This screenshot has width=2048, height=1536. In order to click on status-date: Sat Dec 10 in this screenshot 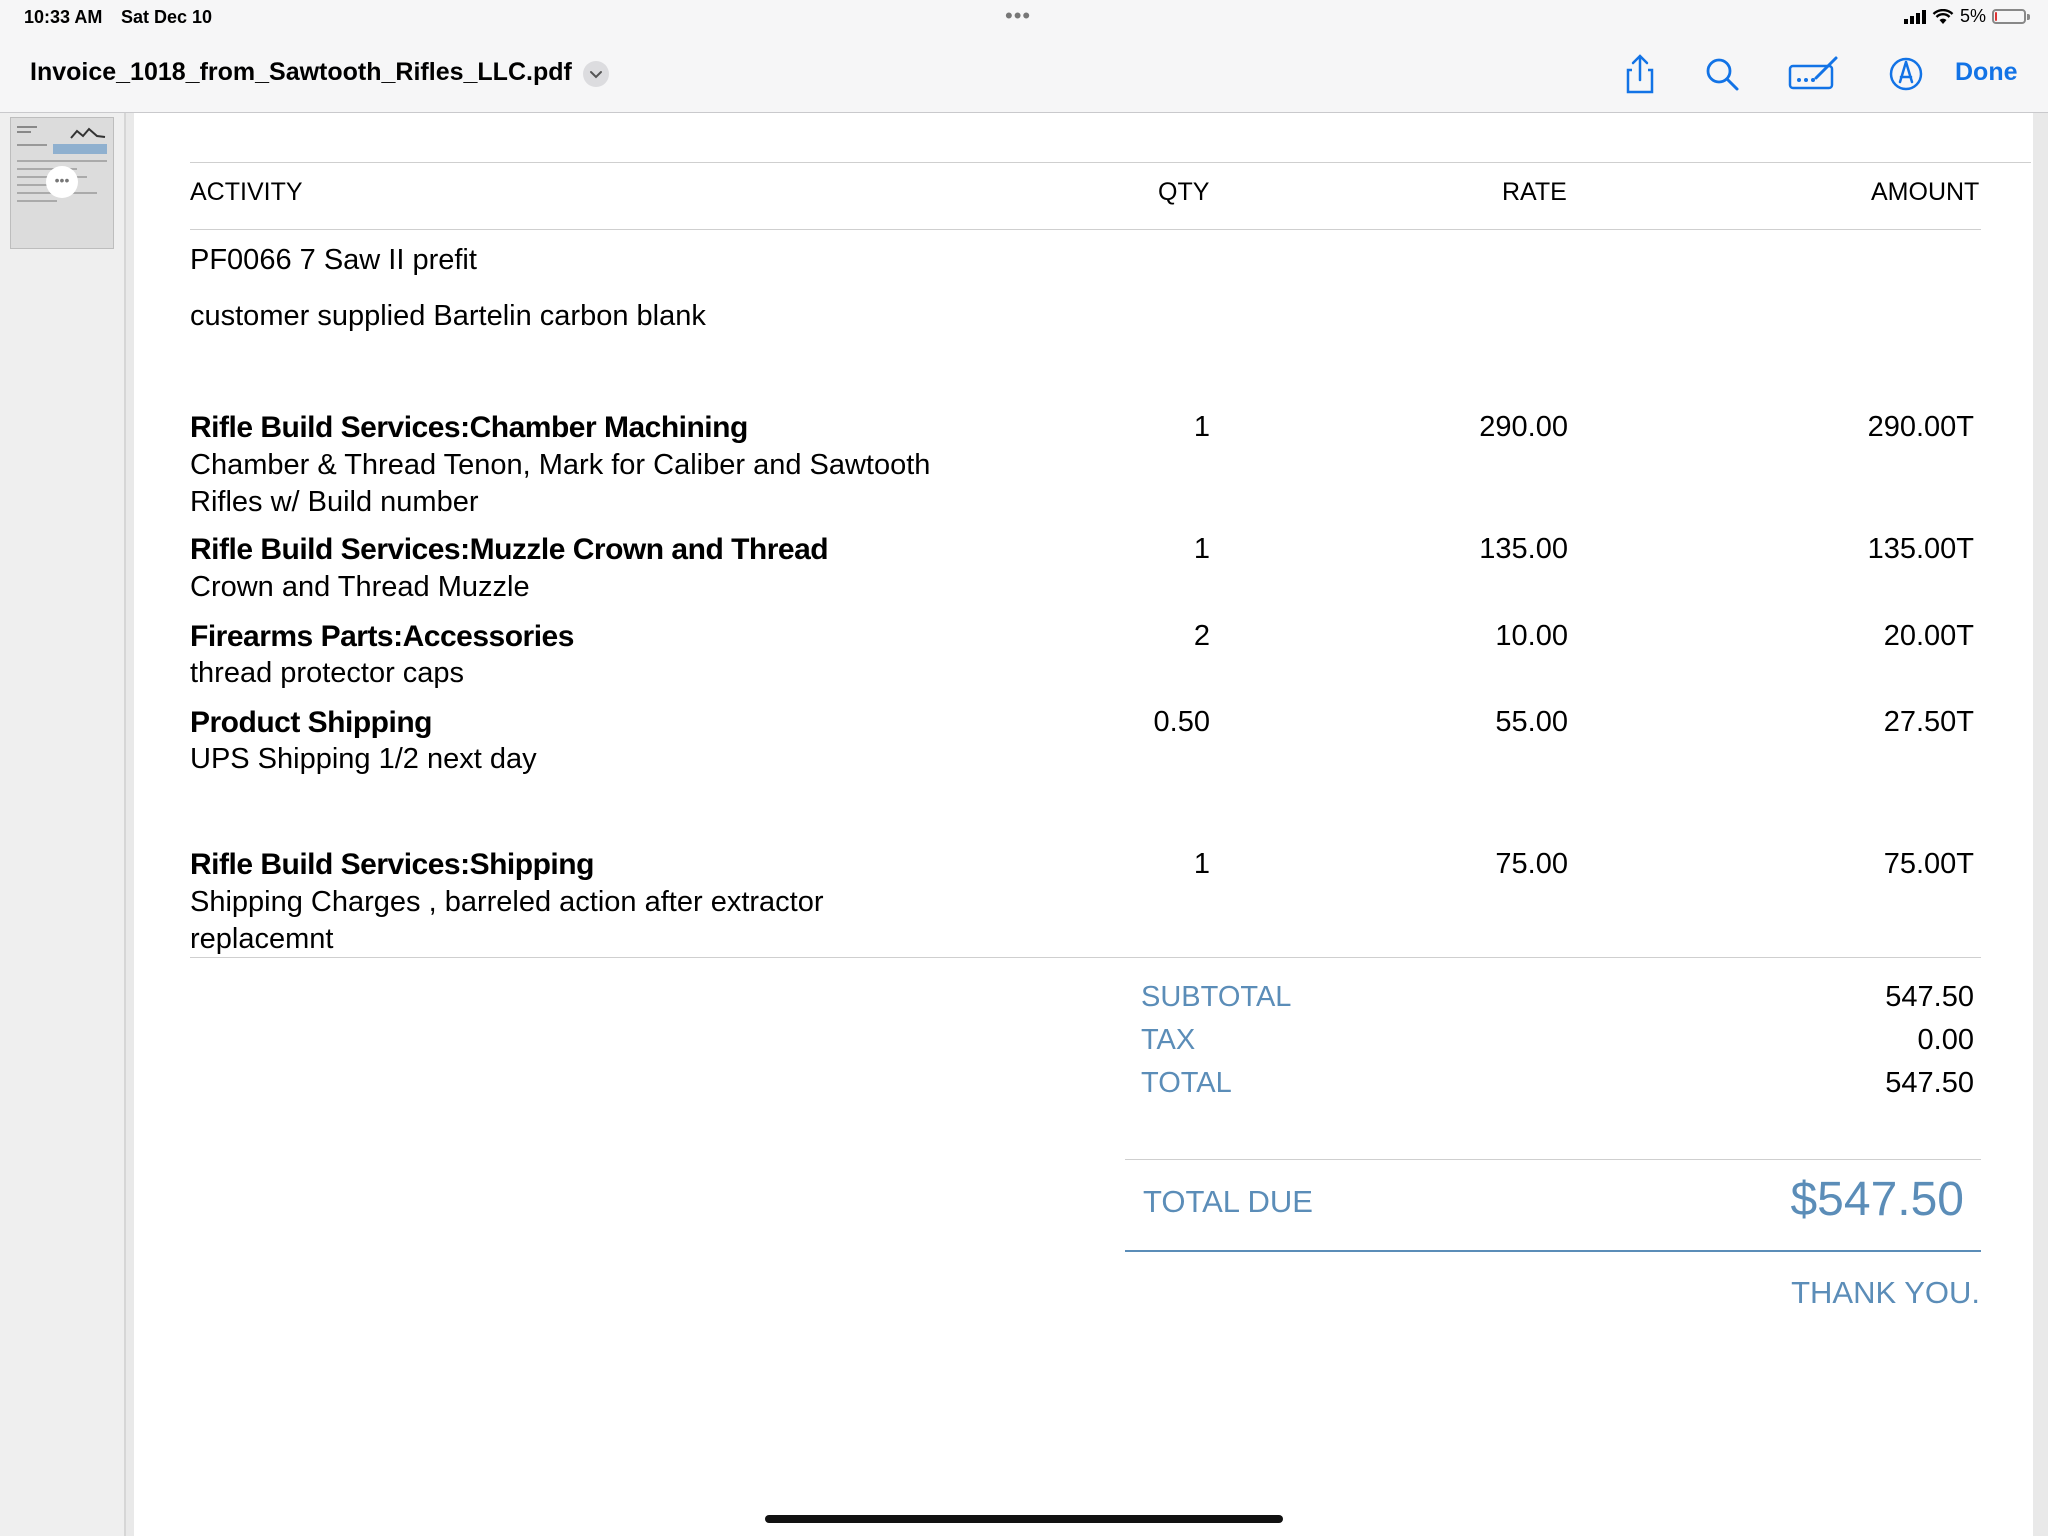, I will do `click(167, 17)`.